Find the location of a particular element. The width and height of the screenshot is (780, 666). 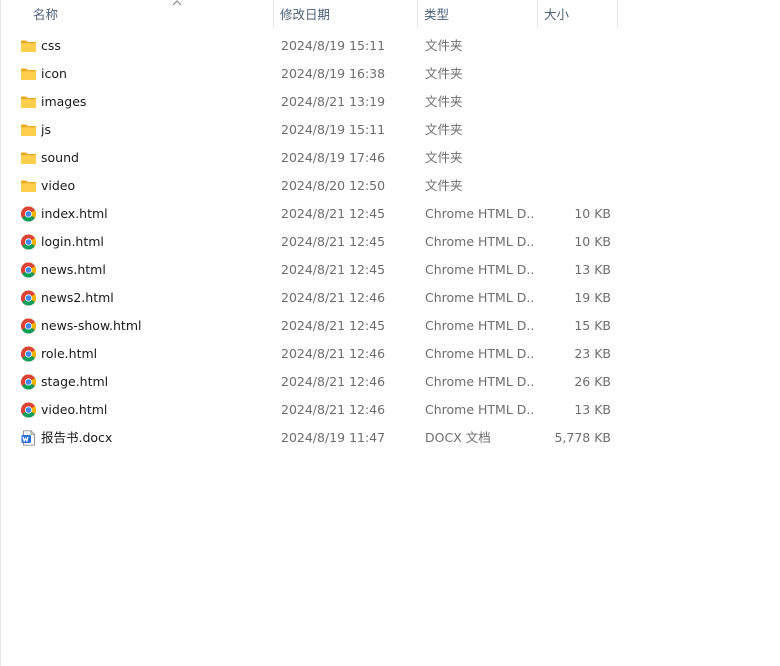

column-header-type-label: 类型 is located at coordinates (437, 14).